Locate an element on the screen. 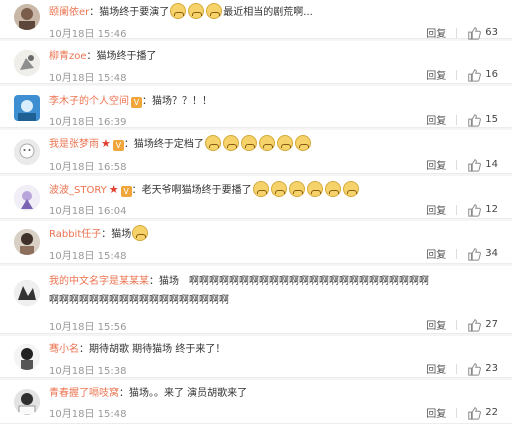 Image resolution: width=512 pixels, height=424 pixels. like-button: 27 is located at coordinates (482, 325).